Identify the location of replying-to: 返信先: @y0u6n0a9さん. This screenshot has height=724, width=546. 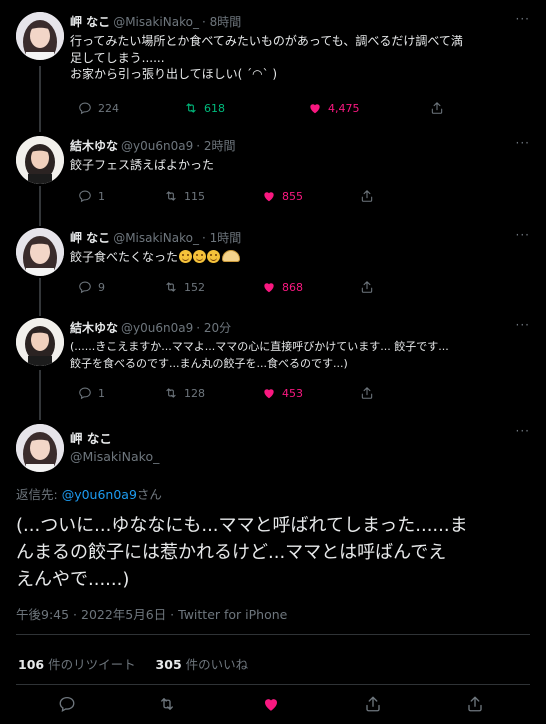
(89, 494).